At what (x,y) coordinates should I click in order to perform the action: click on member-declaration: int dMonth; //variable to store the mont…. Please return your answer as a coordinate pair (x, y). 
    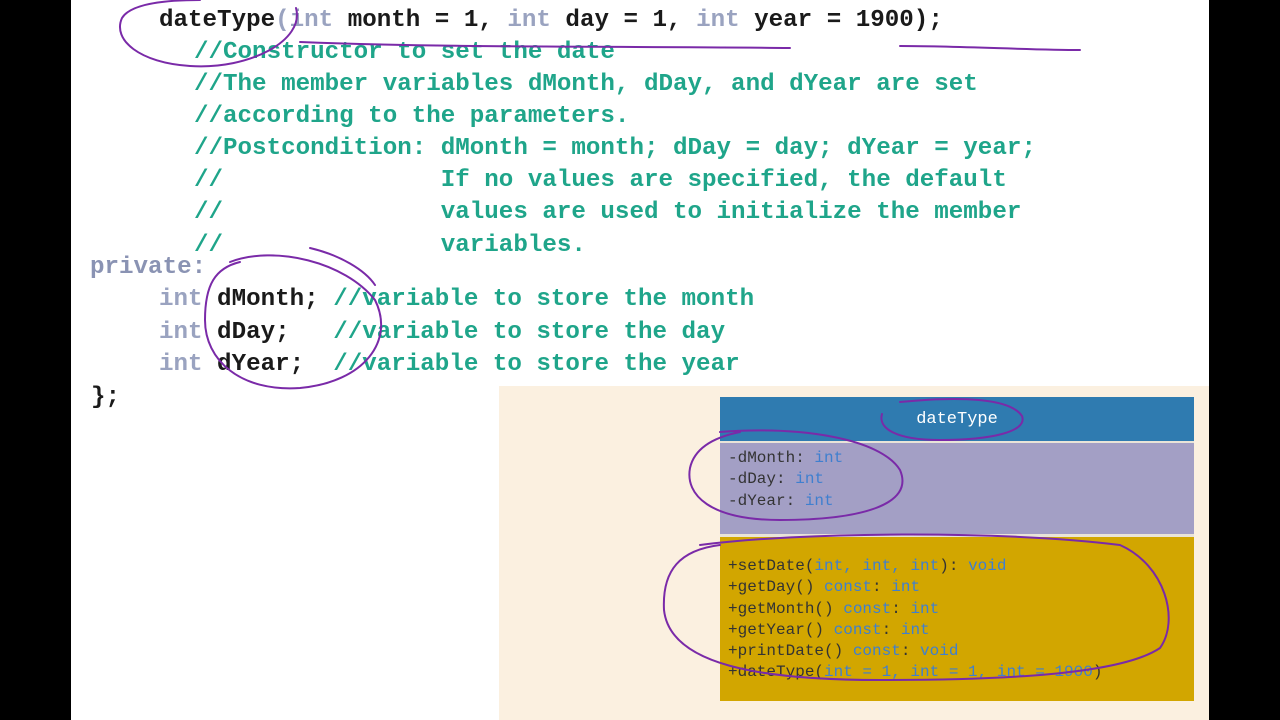
    Looking at the image, I should click on (456, 300).